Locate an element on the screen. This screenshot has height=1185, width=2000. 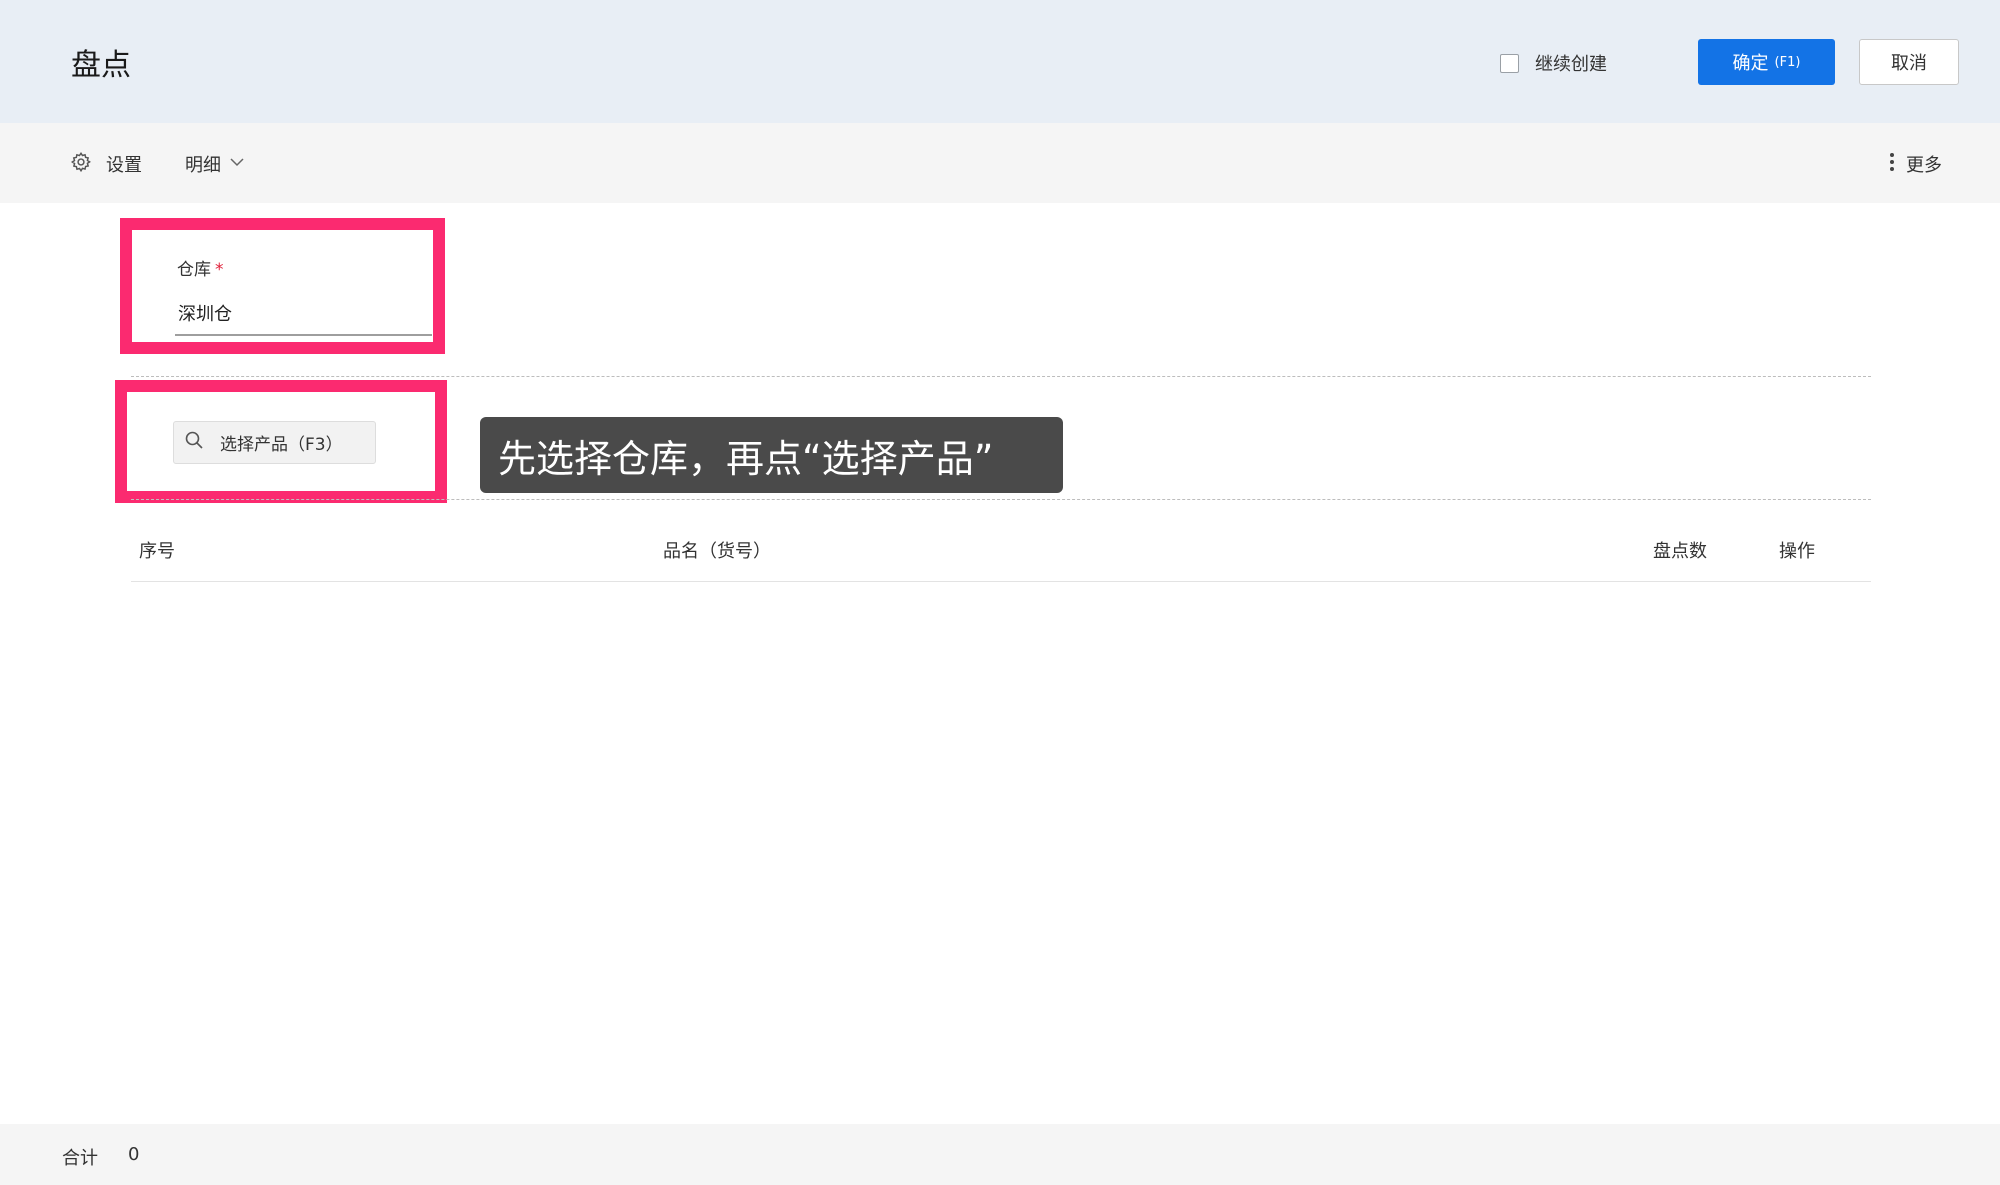
warehouse-label-text: 仓库 is located at coordinates (194, 270).